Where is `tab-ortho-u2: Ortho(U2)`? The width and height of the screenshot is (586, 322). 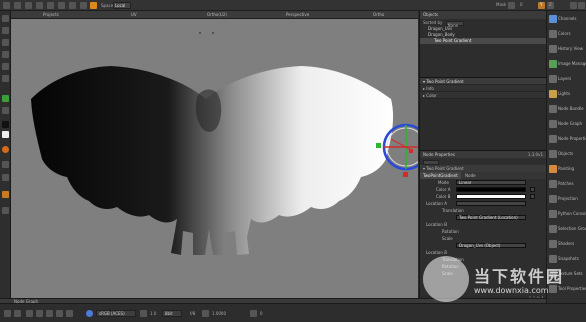
tab-ortho-u2: Ortho(U2) is located at coordinates (217, 15).